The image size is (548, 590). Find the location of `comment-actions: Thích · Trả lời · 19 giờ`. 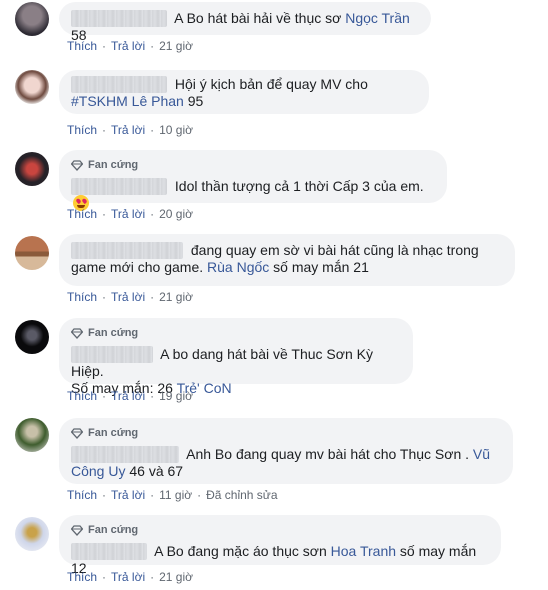

comment-actions: Thích · Trả lời · 19 giờ is located at coordinates (130, 396).